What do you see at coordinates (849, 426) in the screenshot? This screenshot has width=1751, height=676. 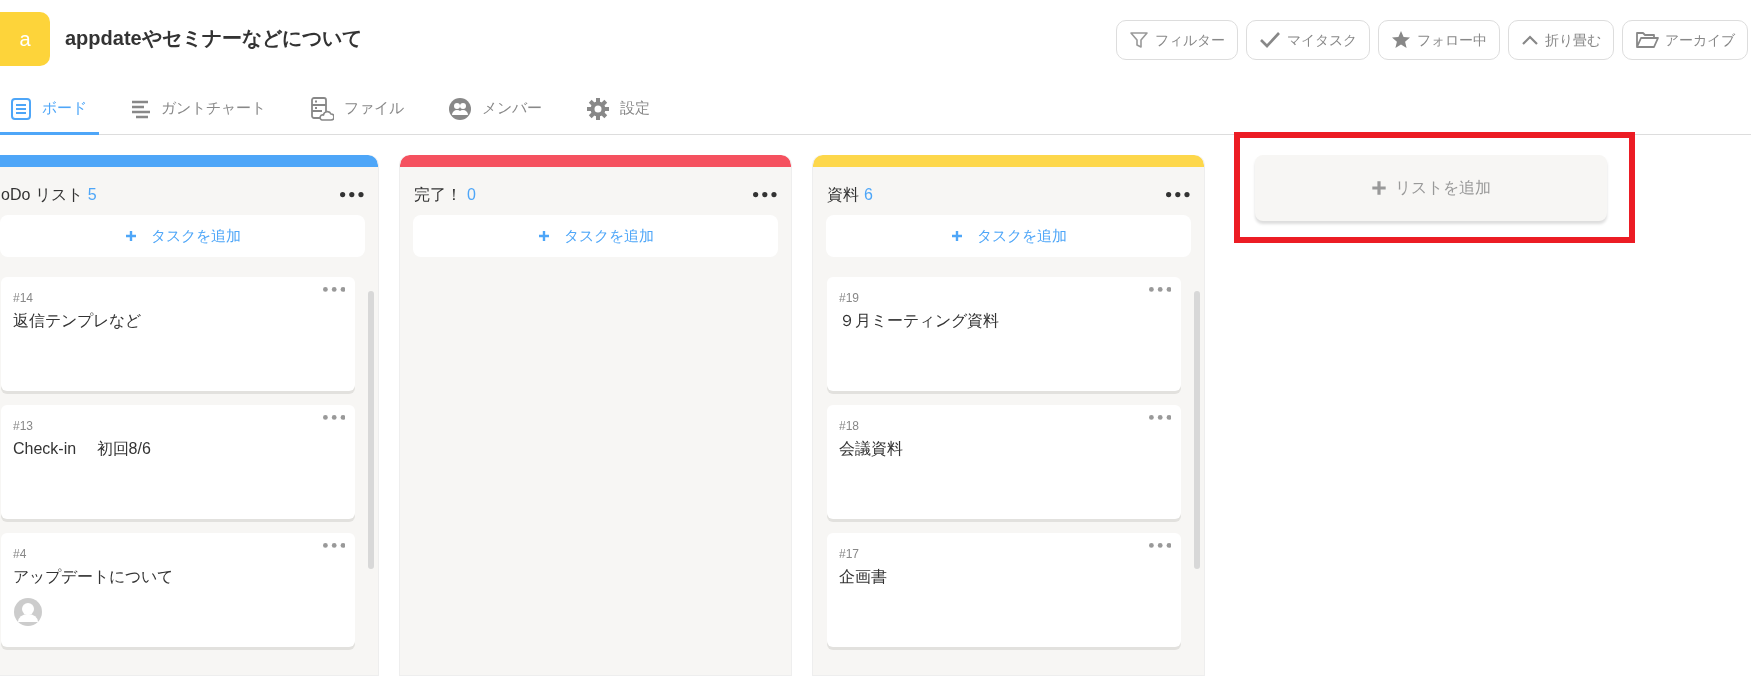 I see `task-number: #18` at bounding box center [849, 426].